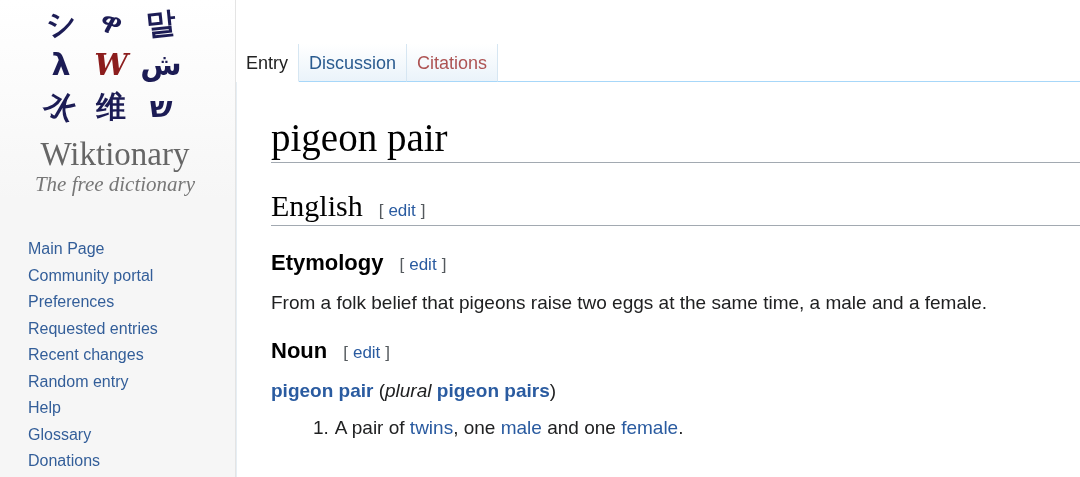  What do you see at coordinates (60, 434) in the screenshot?
I see `sidebar-link: Glossary` at bounding box center [60, 434].